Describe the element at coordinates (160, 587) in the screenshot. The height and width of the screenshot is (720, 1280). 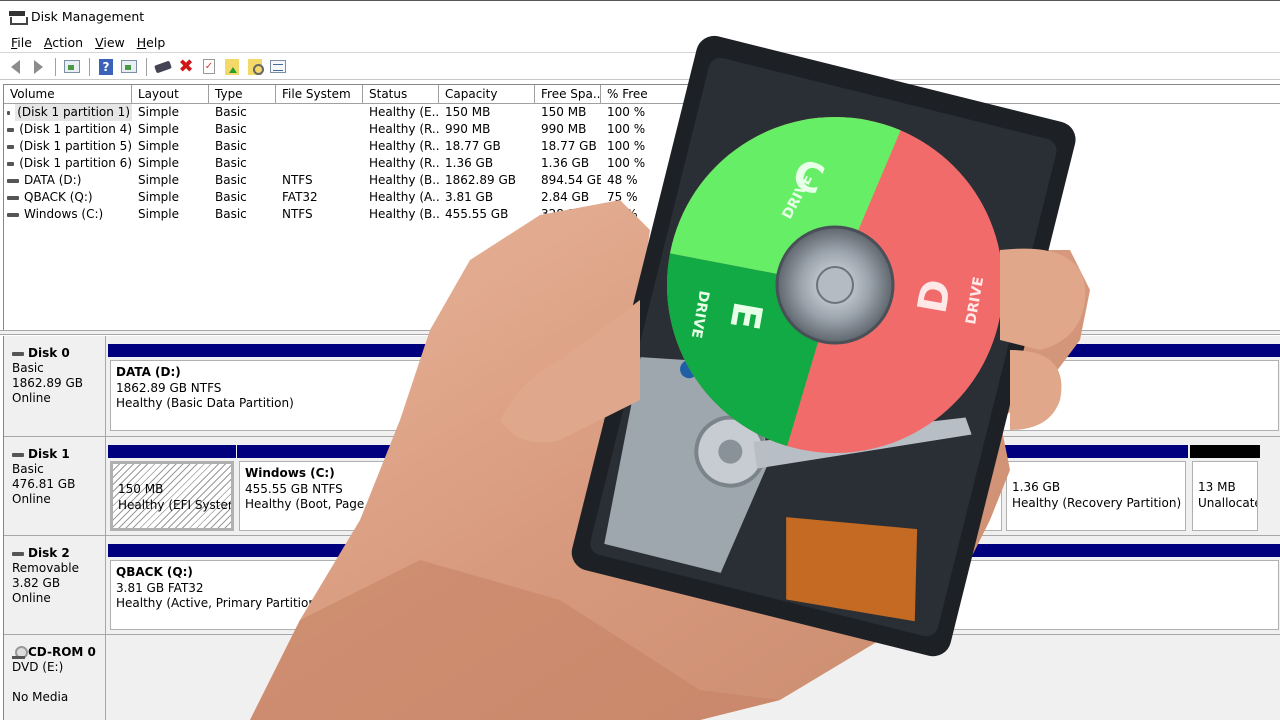
I see `partition-size: 3.81 GB FAT32` at that location.